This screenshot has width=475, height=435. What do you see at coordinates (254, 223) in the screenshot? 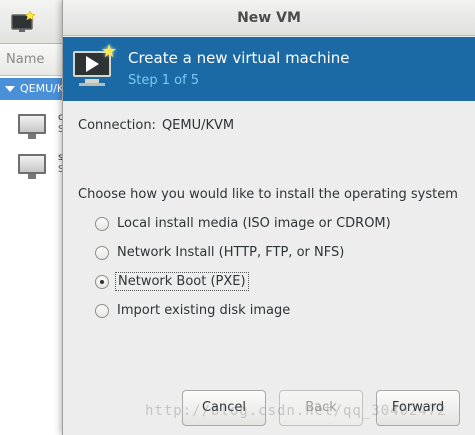
I see `radio-label: Local install media (ISO image or CDROM)` at bounding box center [254, 223].